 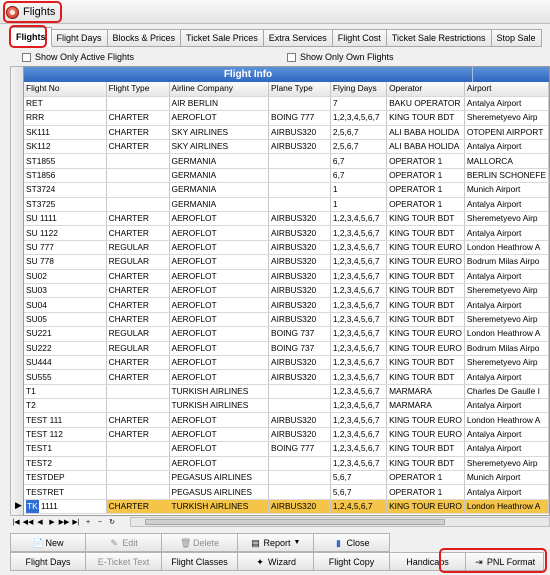 I want to click on column-header-flight-type: Flight Type, so click(x=138, y=89).